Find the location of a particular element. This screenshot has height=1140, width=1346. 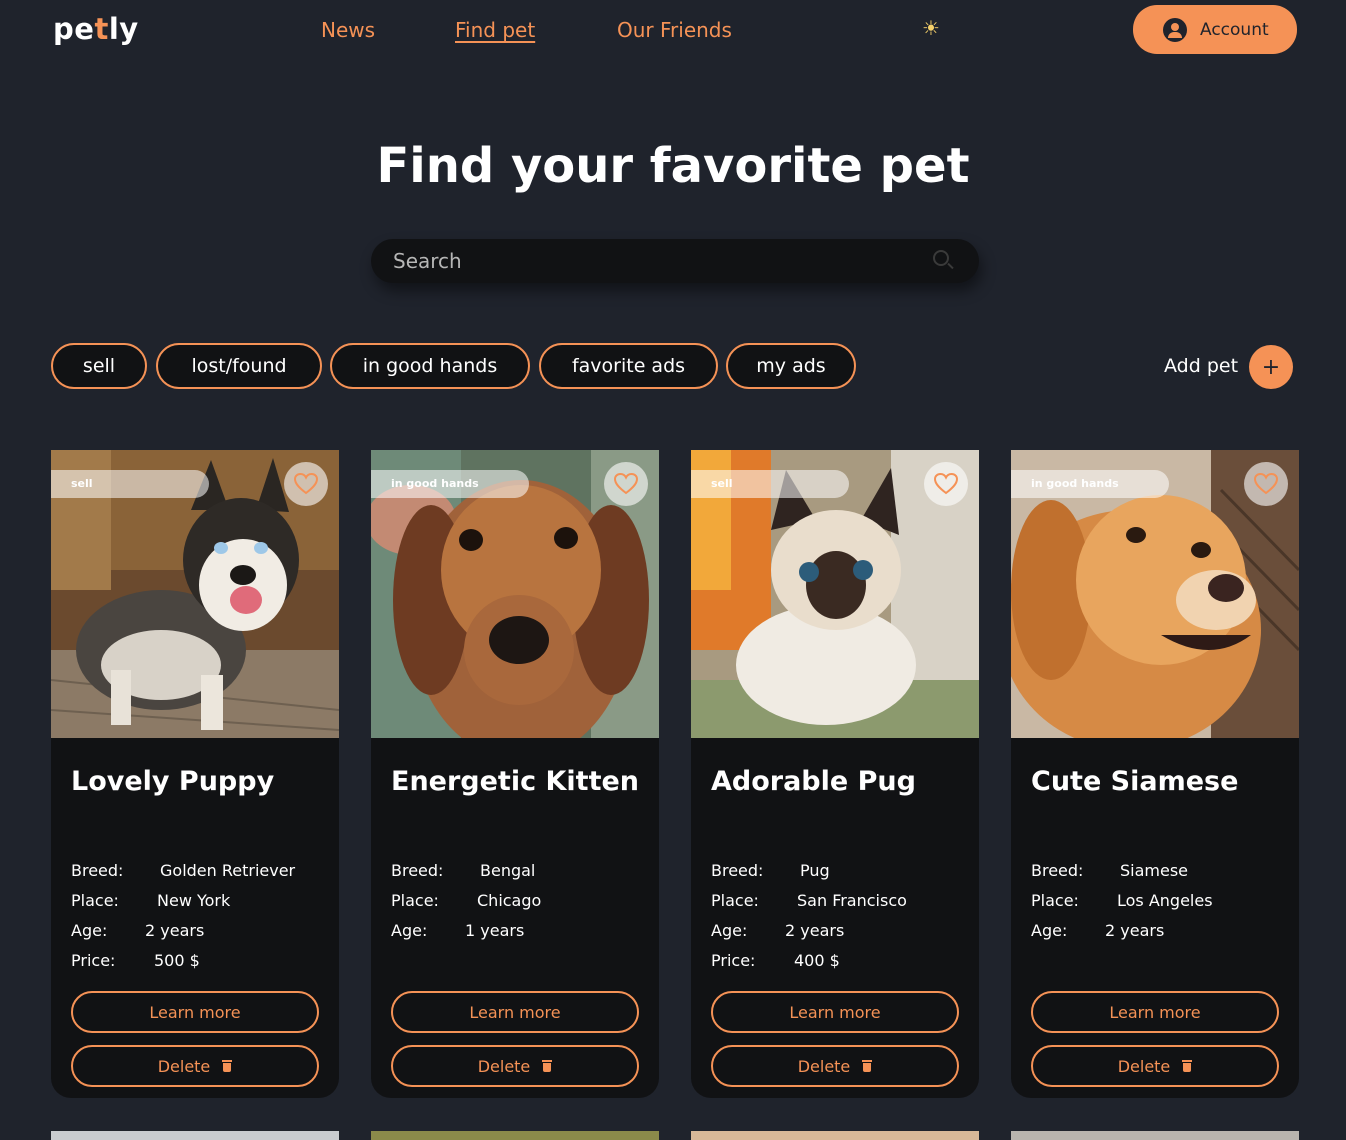

filter-sell: sell is located at coordinates (99, 366).